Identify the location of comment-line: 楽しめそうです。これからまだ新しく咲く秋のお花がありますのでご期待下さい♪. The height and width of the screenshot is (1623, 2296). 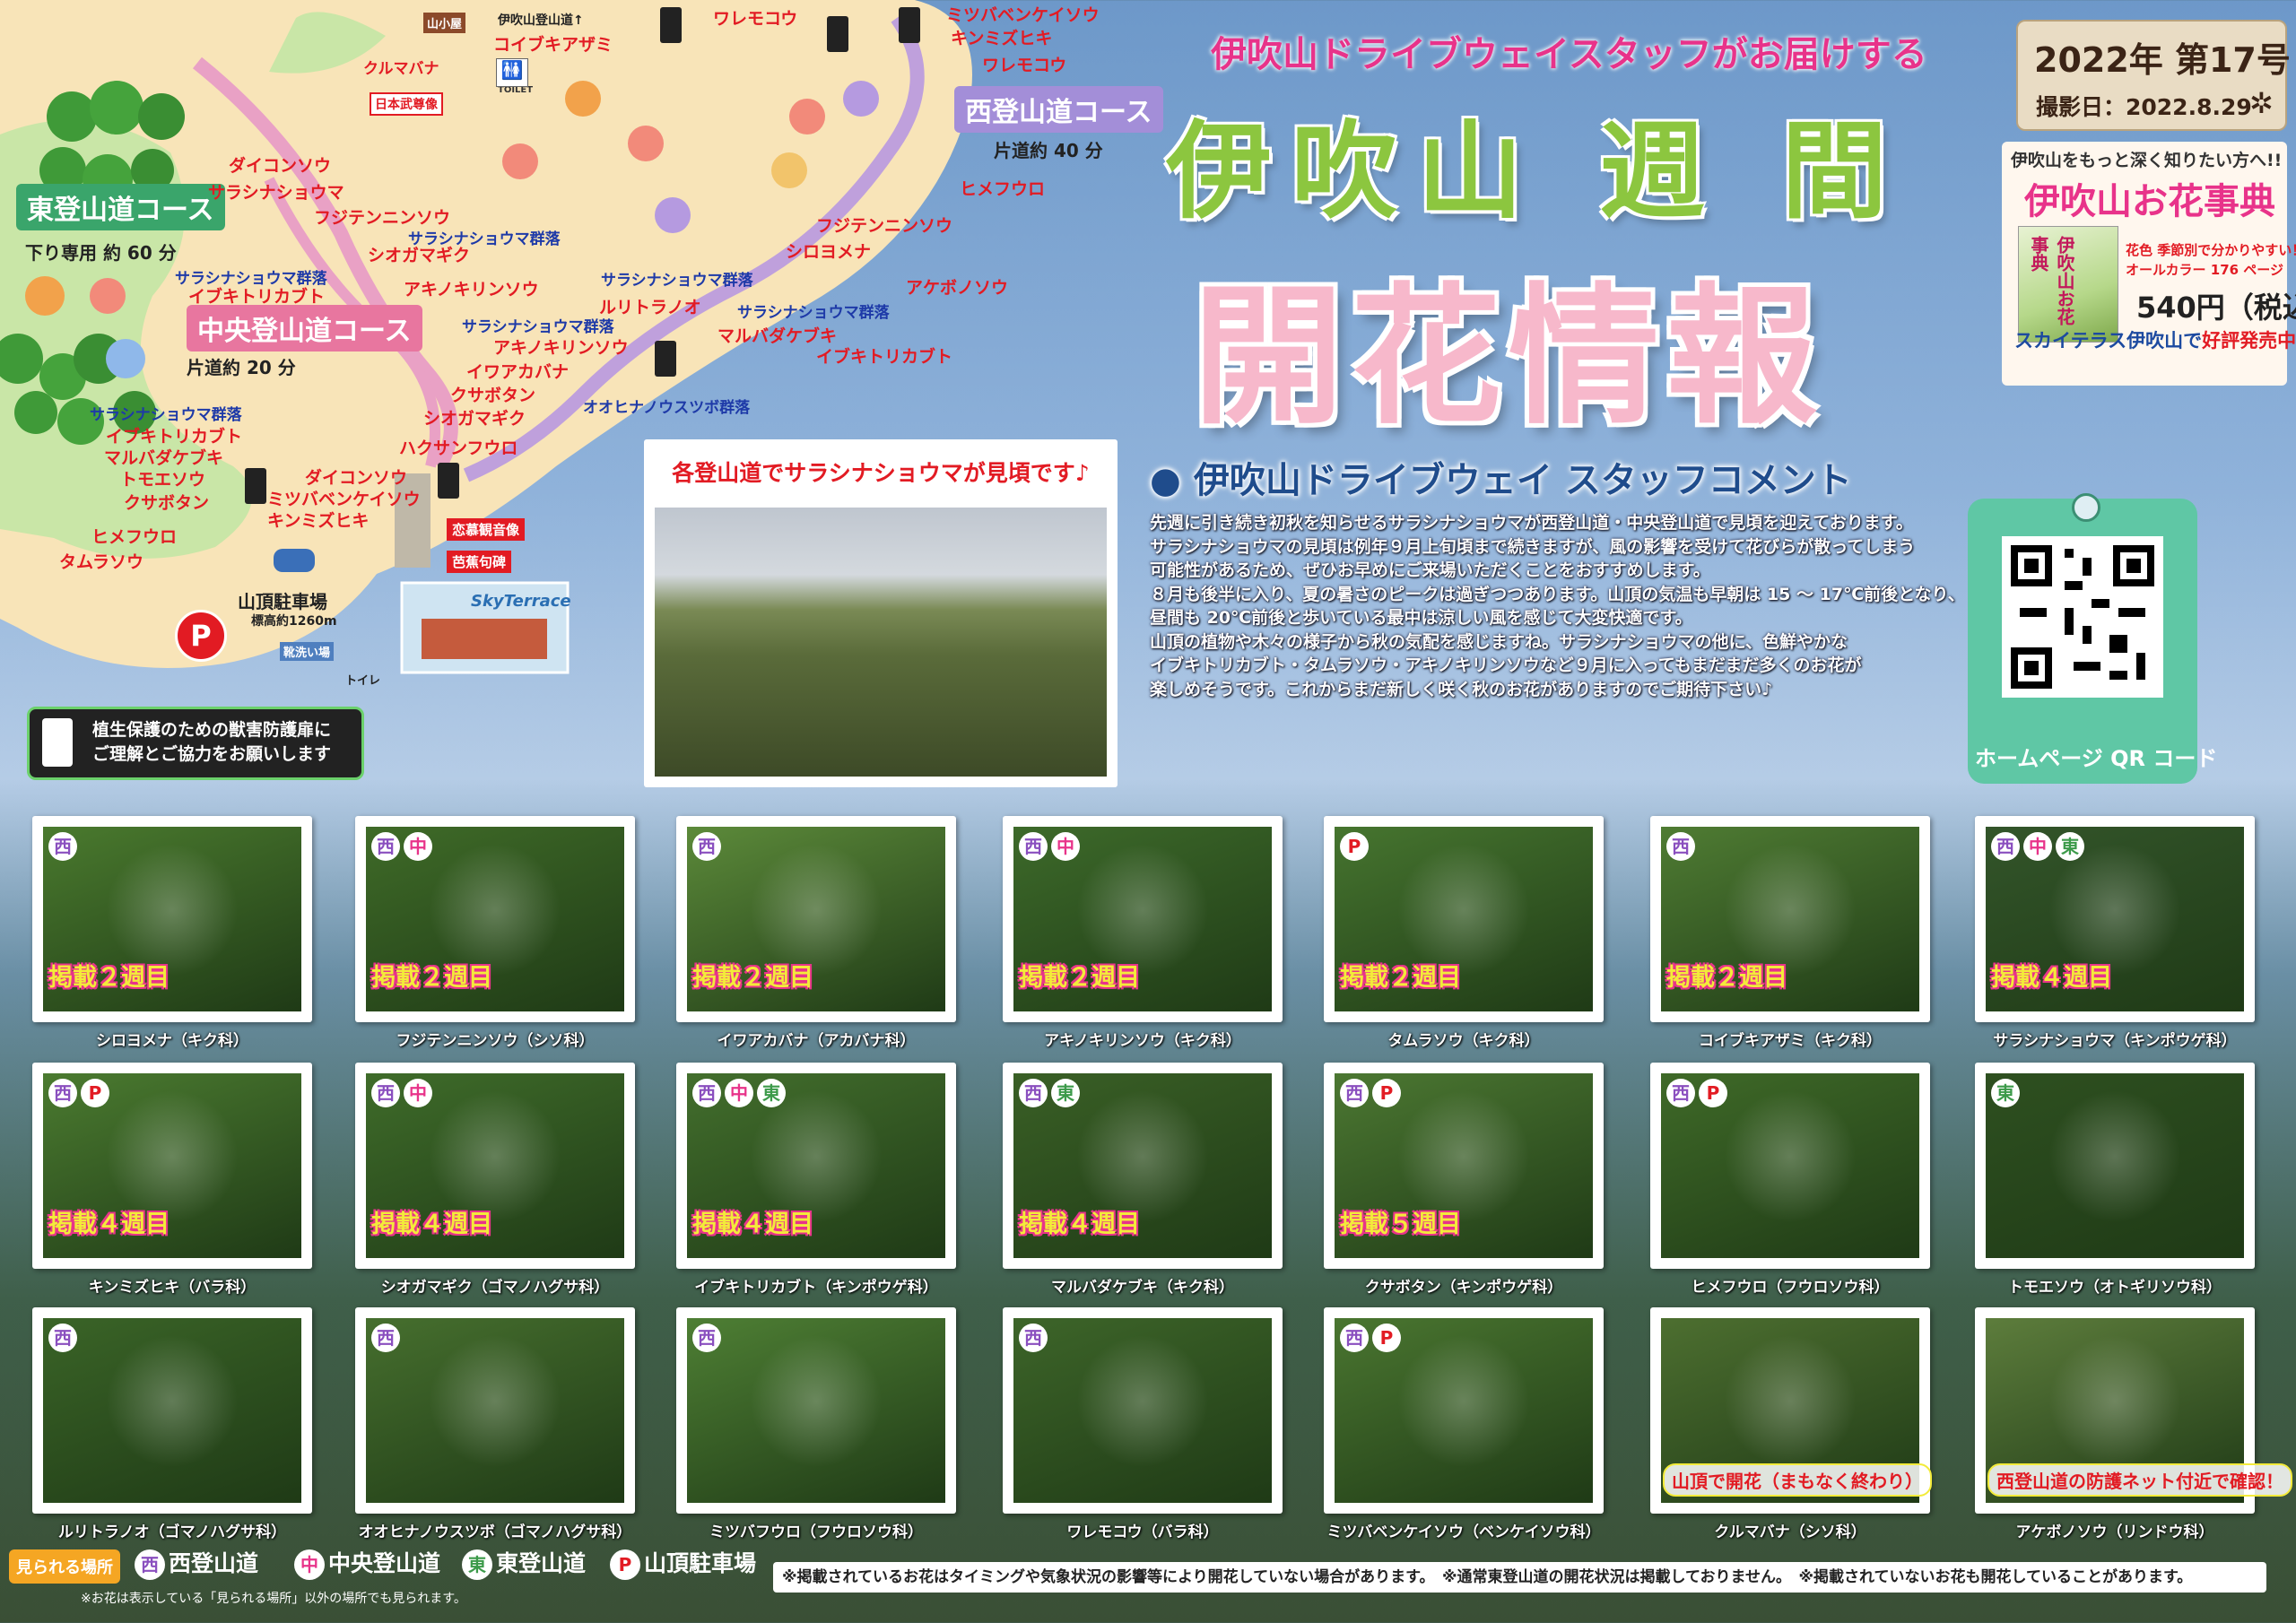
(1461, 689).